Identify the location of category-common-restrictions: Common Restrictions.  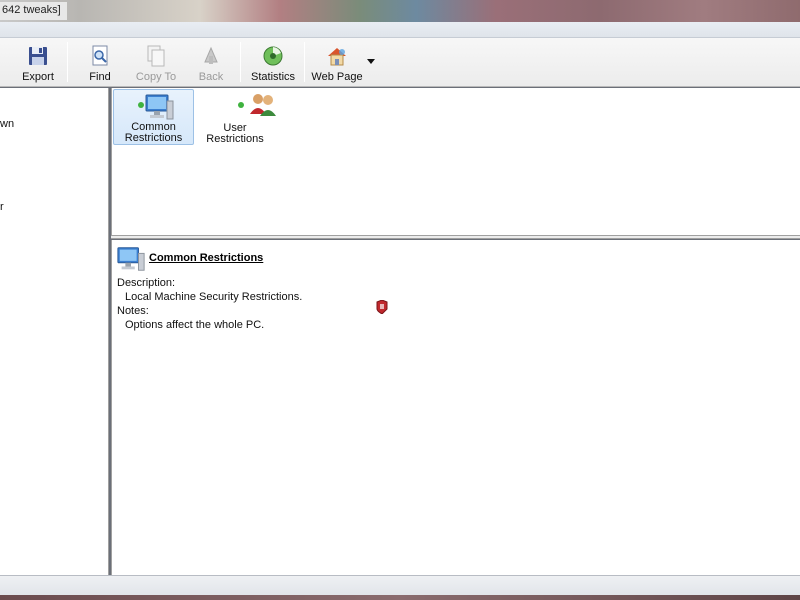
(153, 117).